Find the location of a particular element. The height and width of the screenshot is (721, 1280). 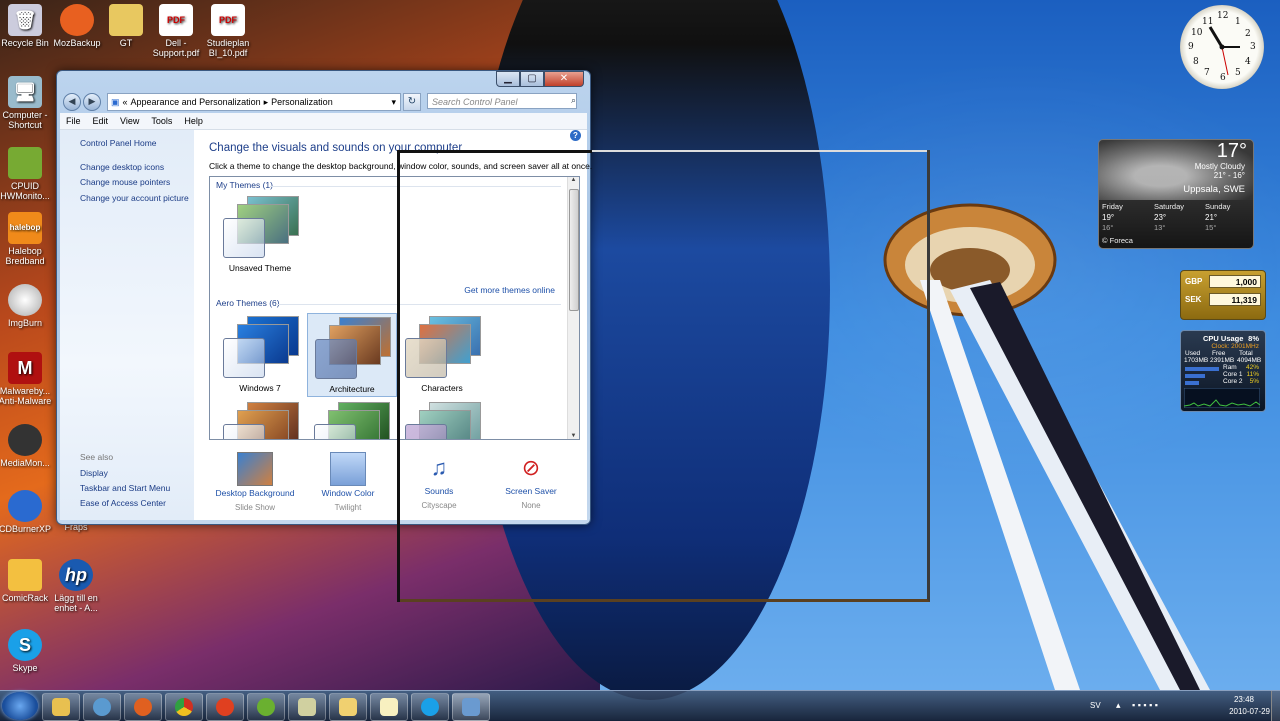

taskbar-firefox is located at coordinates (143, 707).